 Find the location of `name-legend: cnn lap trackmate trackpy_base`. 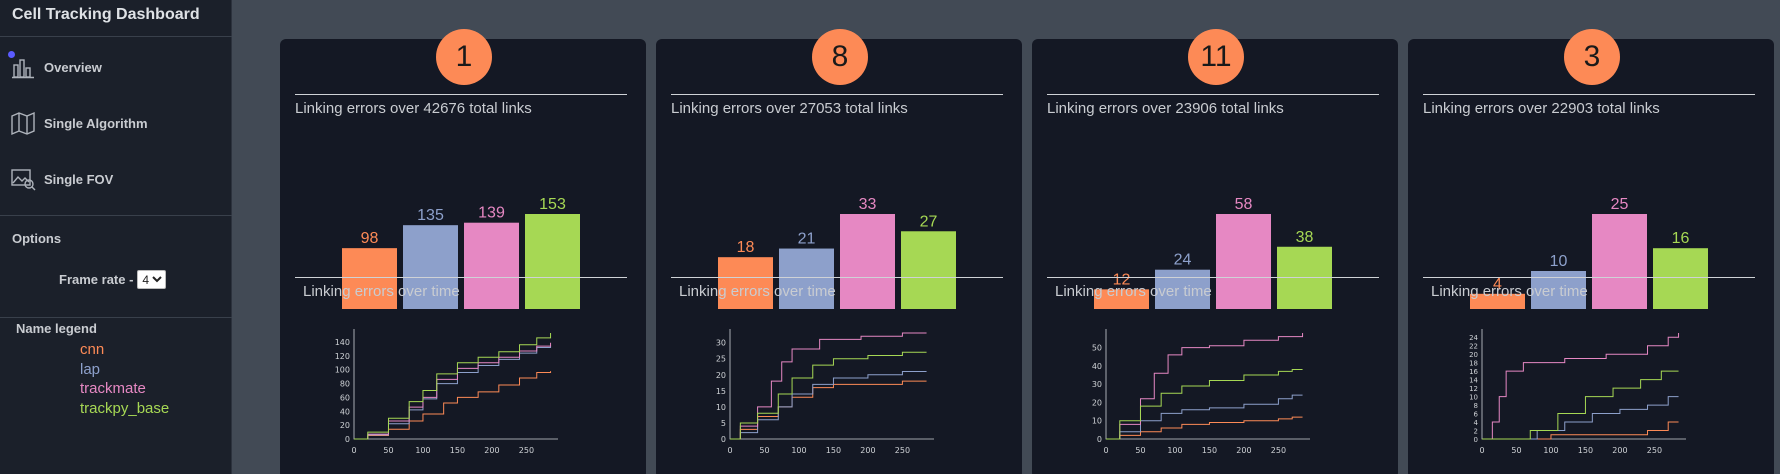

name-legend: cnn lap trackmate trackpy_base is located at coordinates (124, 379).